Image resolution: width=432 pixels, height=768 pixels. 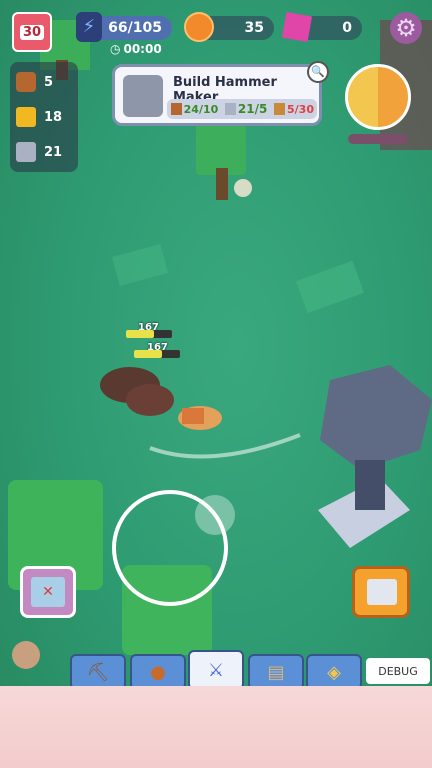 I want to click on gold-value: 18, so click(x=53, y=117).